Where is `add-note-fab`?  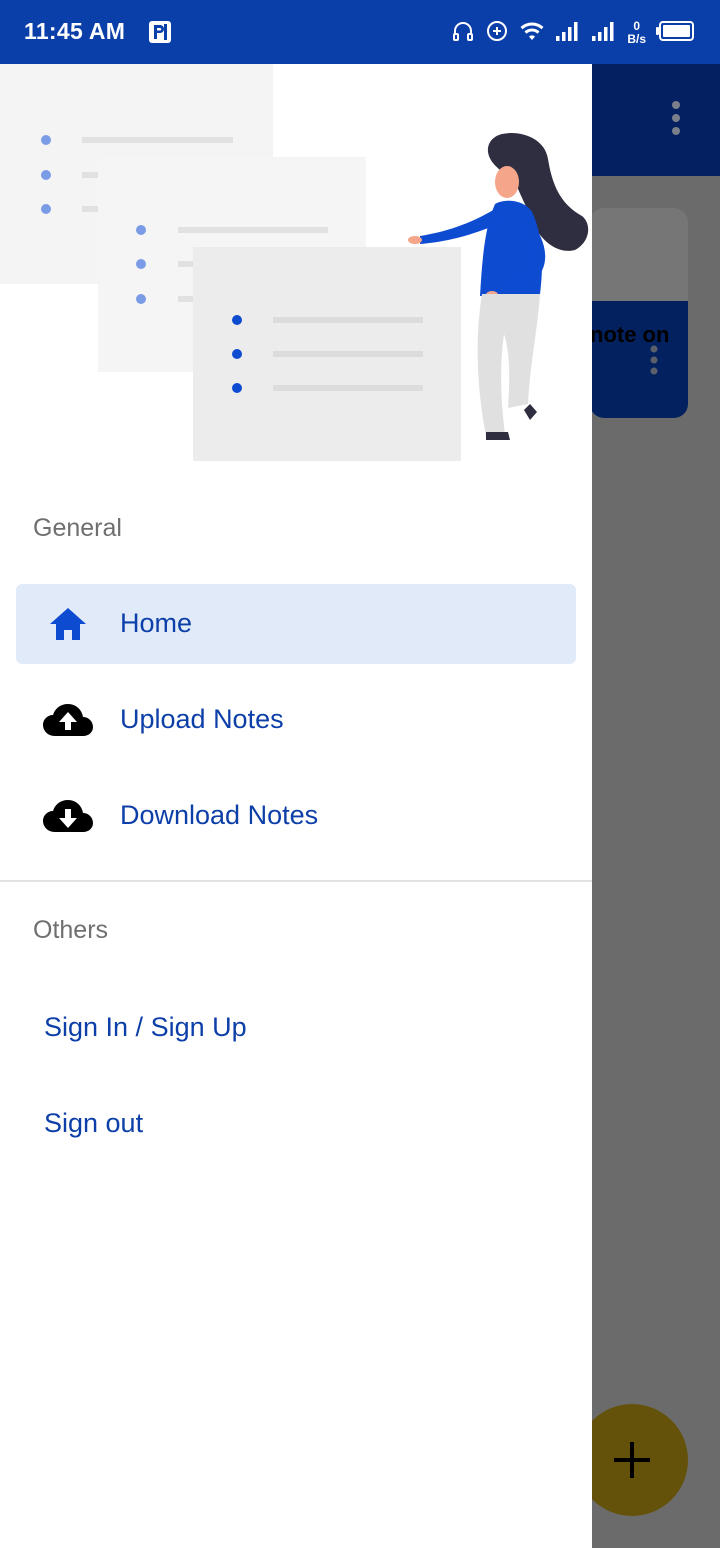 add-note-fab is located at coordinates (632, 1460).